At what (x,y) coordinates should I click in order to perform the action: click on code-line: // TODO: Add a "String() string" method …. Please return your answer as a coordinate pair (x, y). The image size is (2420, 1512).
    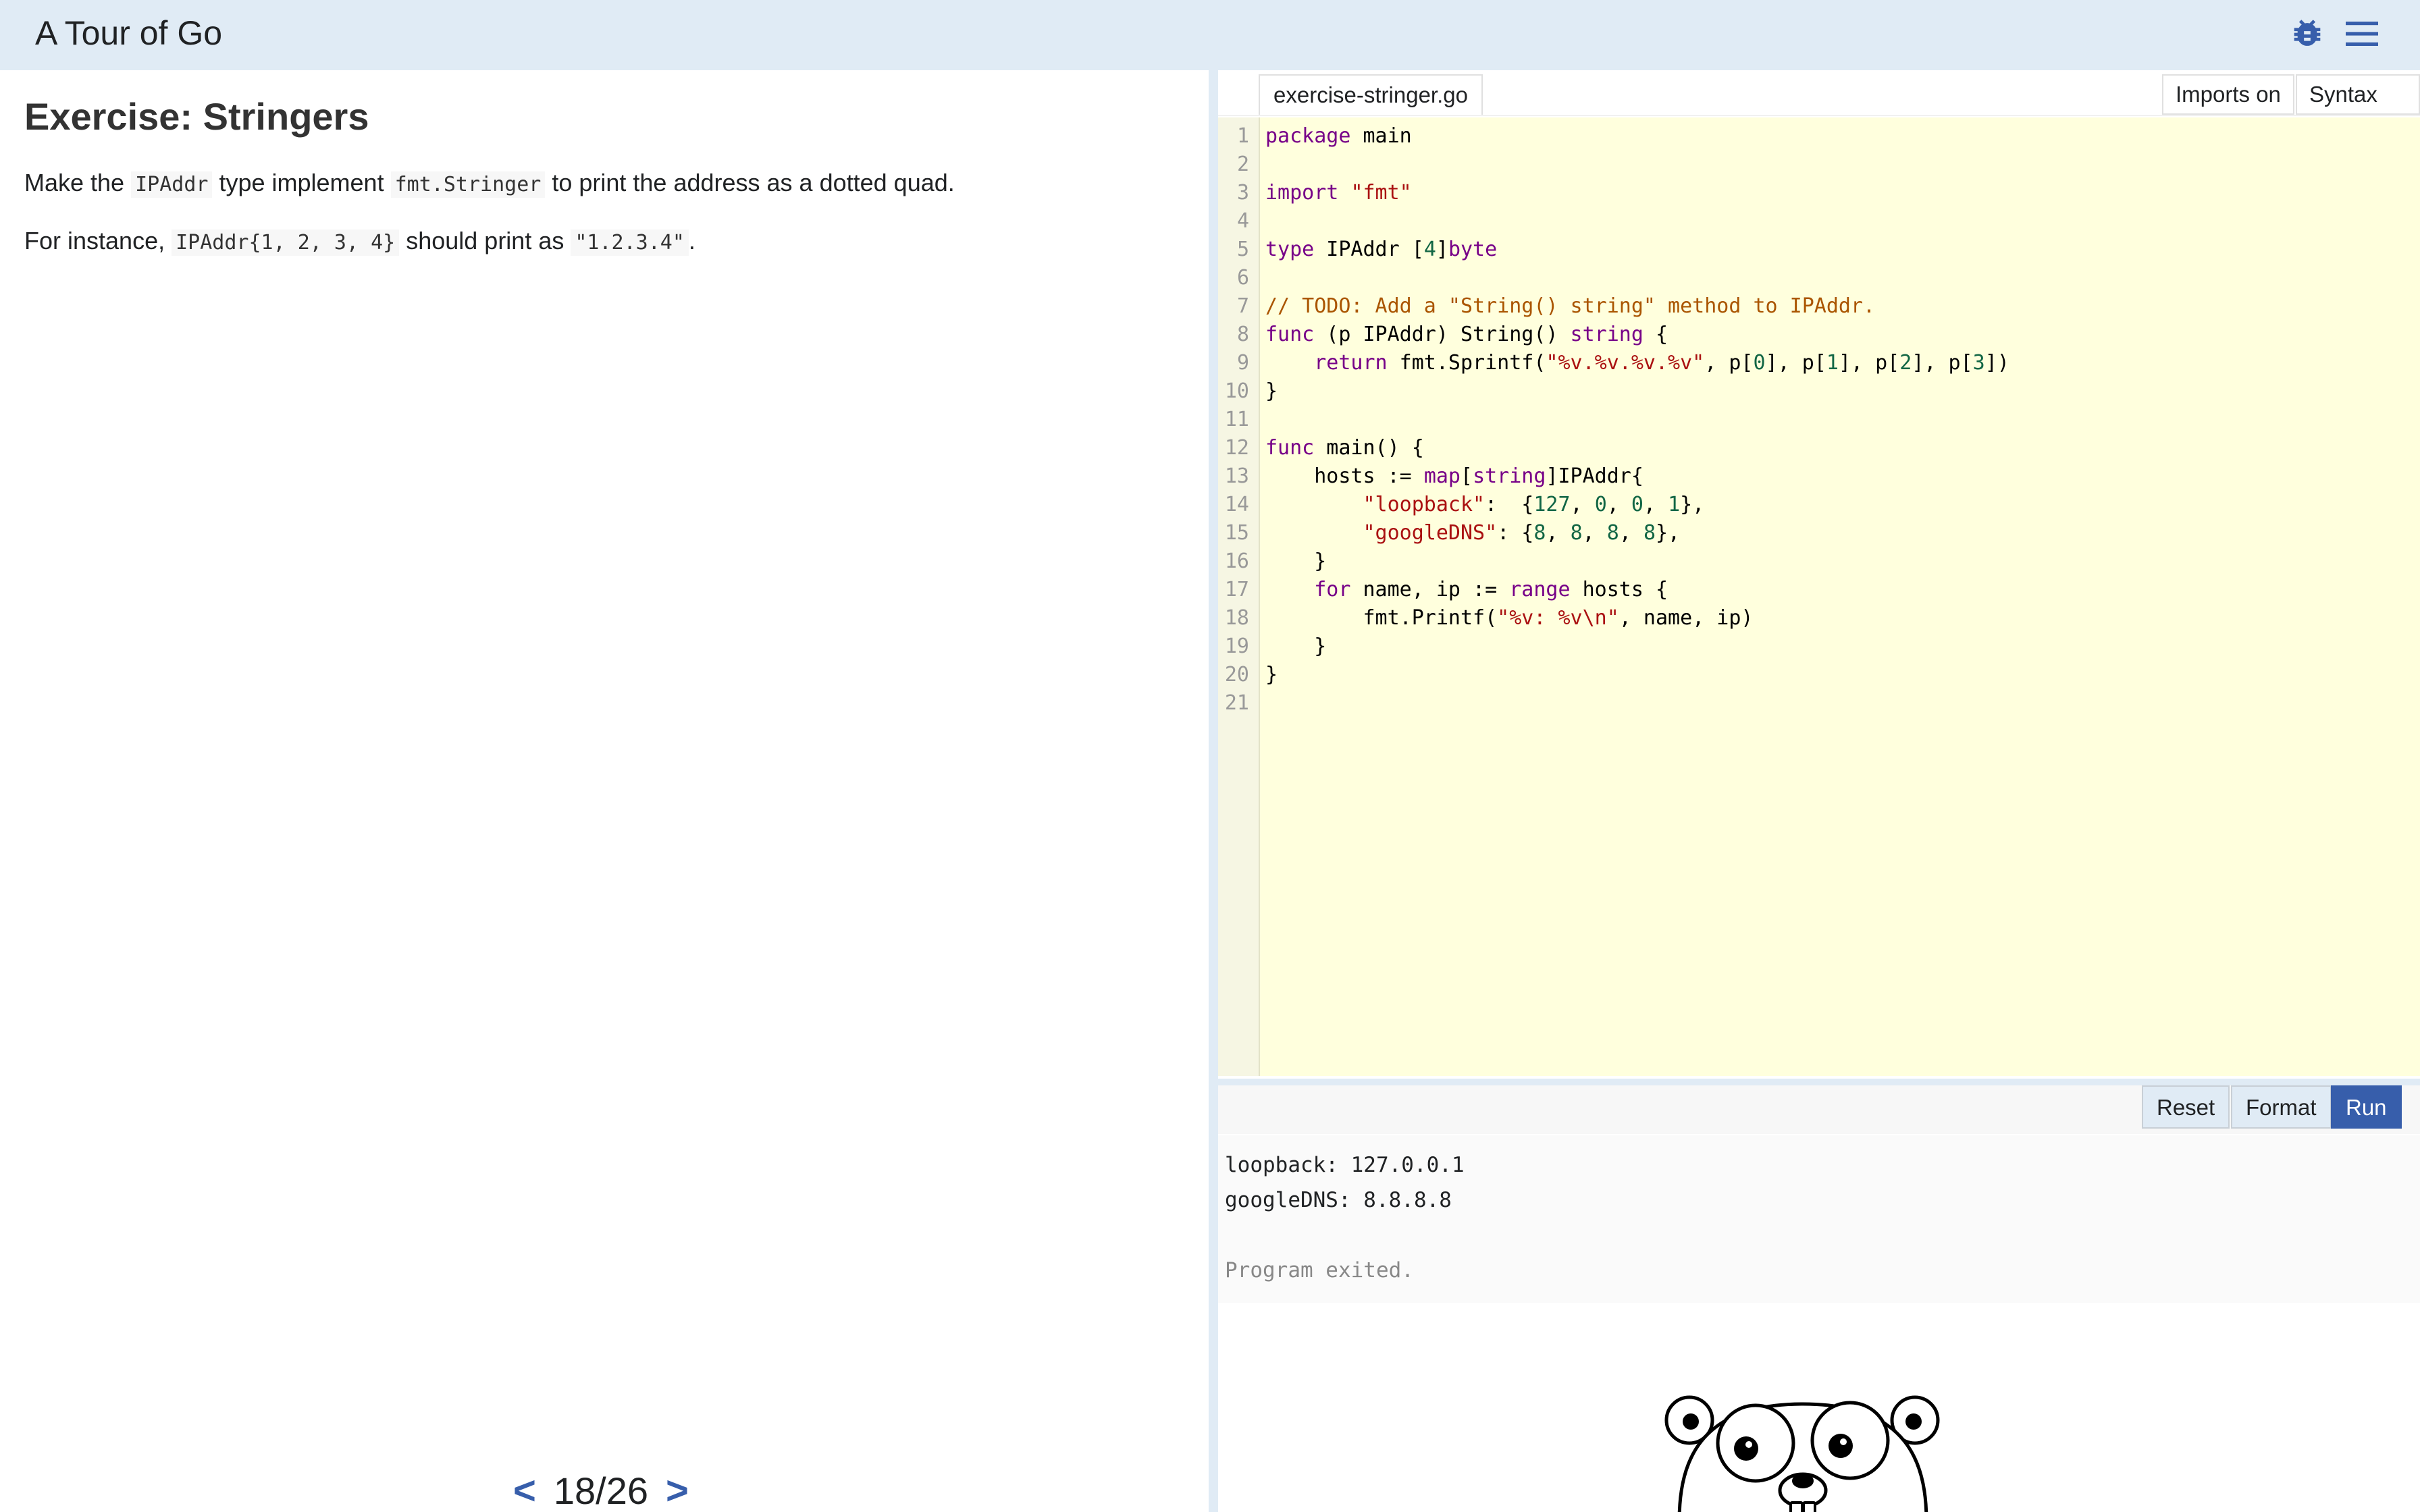
    Looking at the image, I should click on (1570, 306).